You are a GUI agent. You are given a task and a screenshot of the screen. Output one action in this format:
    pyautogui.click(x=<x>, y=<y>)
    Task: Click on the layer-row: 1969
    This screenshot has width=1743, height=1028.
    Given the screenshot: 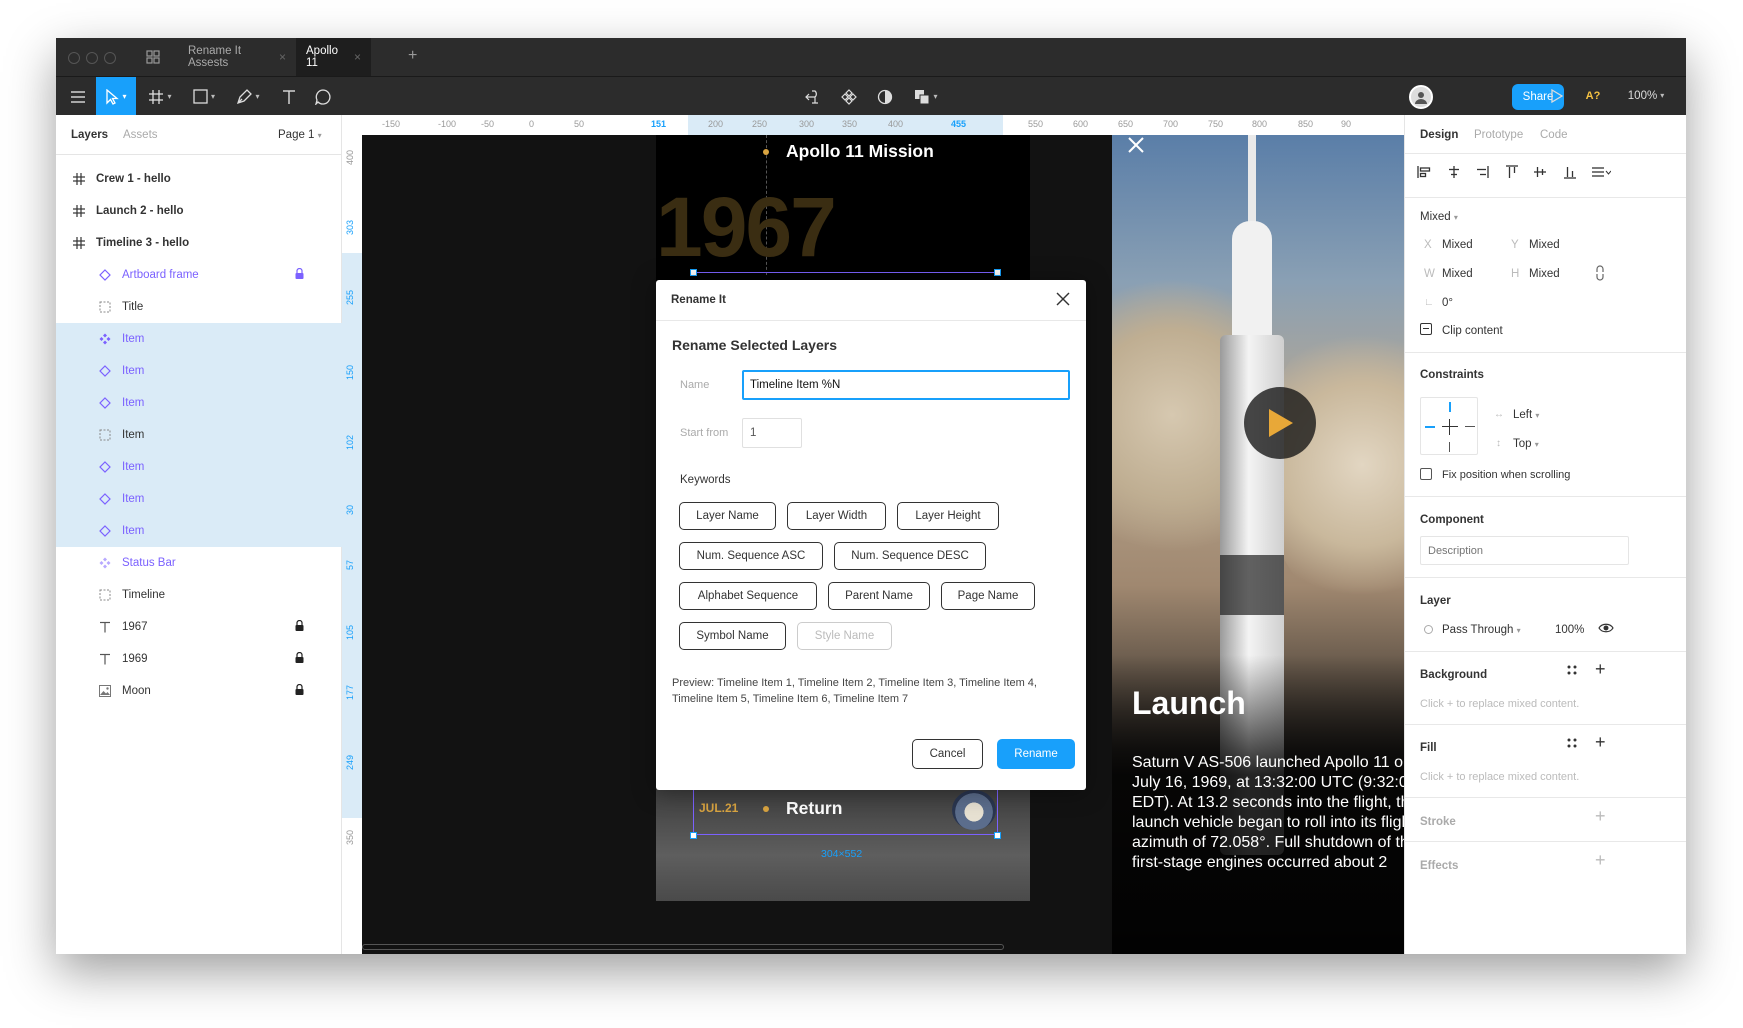 What is the action you would take?
    pyautogui.click(x=199, y=659)
    